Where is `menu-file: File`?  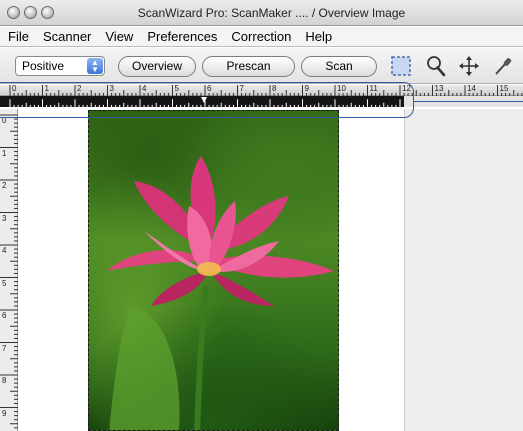
menu-file: File is located at coordinates (18, 36).